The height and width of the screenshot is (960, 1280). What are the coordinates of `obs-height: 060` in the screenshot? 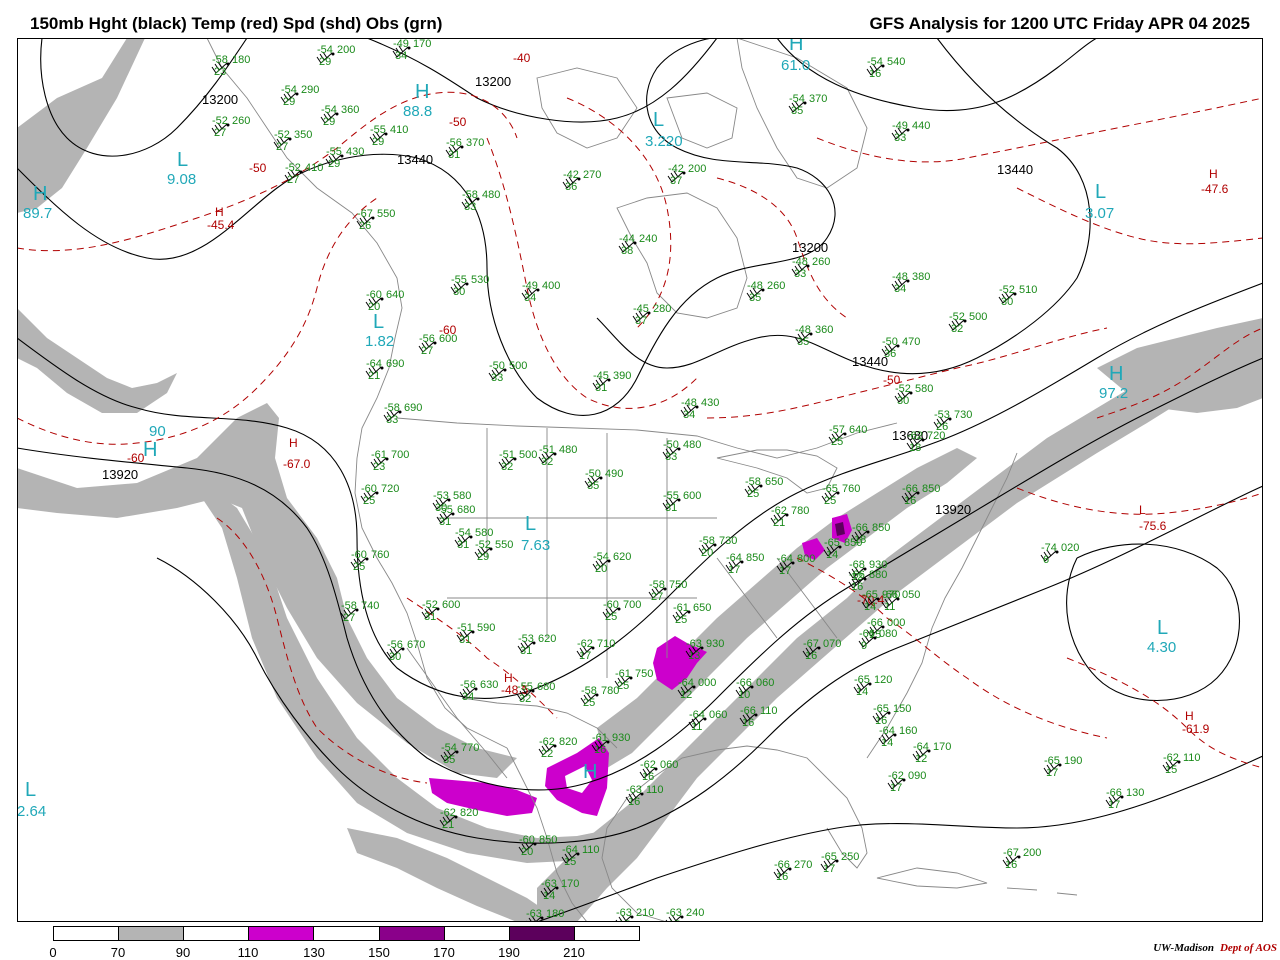 It's located at (718, 715).